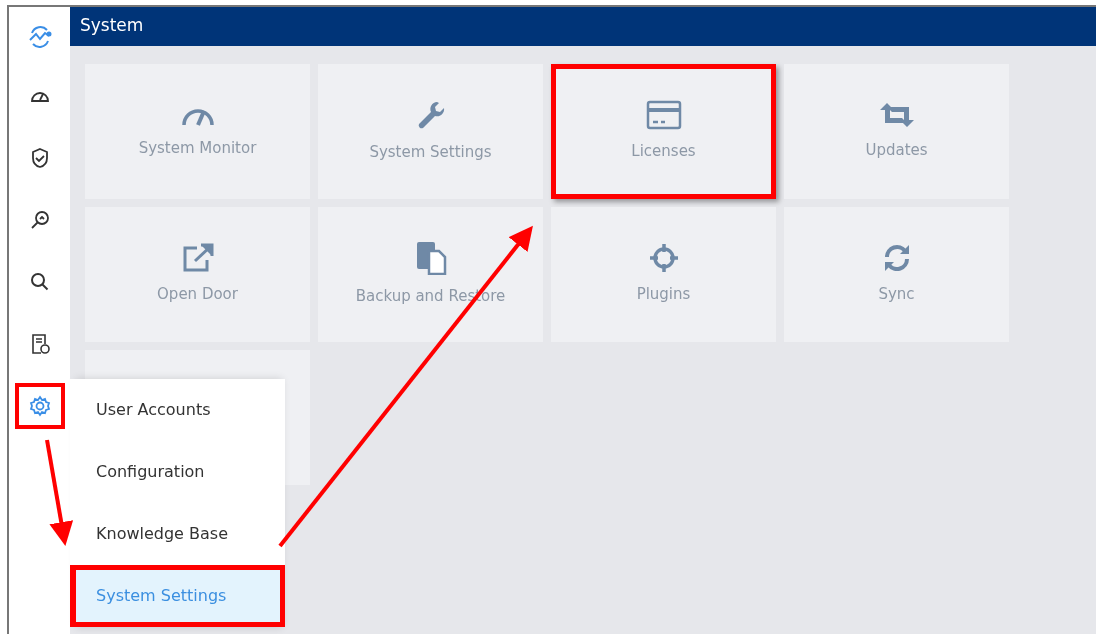 Image resolution: width=1096 pixels, height=634 pixels. Describe the element at coordinates (177, 410) in the screenshot. I see `menu-item: User Accounts` at that location.